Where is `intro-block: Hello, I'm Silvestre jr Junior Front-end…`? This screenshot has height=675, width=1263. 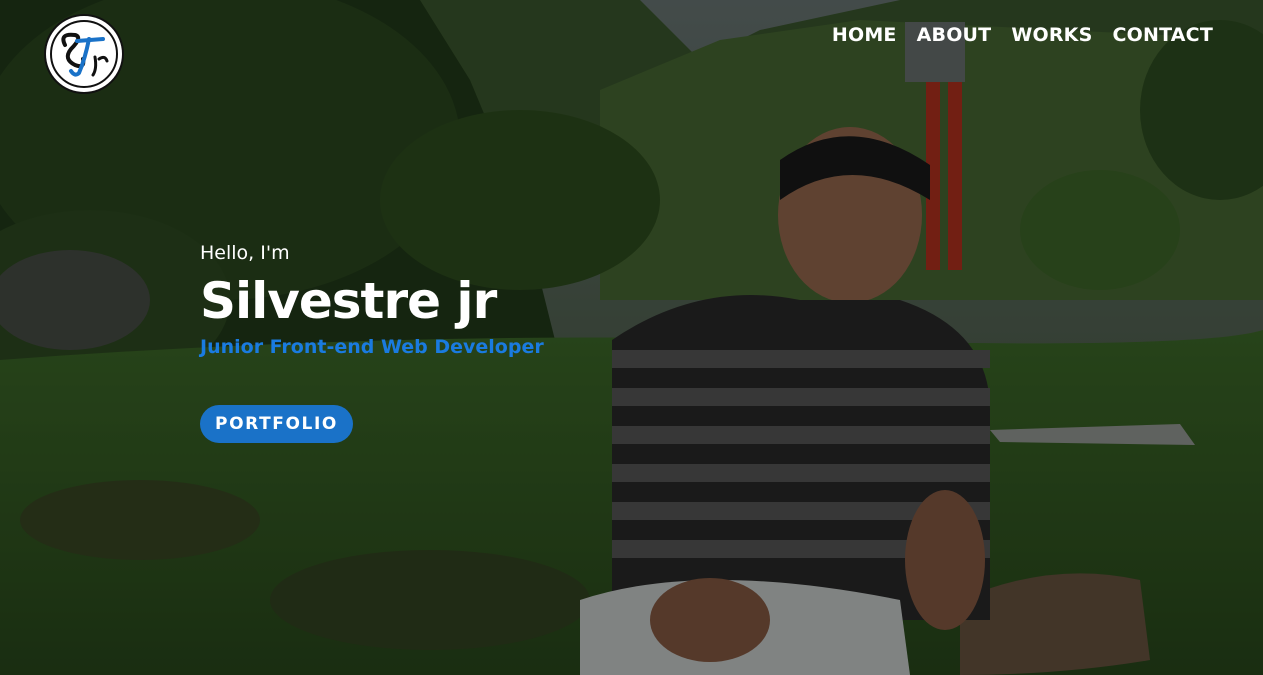 intro-block: Hello, I'm Silvestre jr Junior Front-end… is located at coordinates (372, 300).